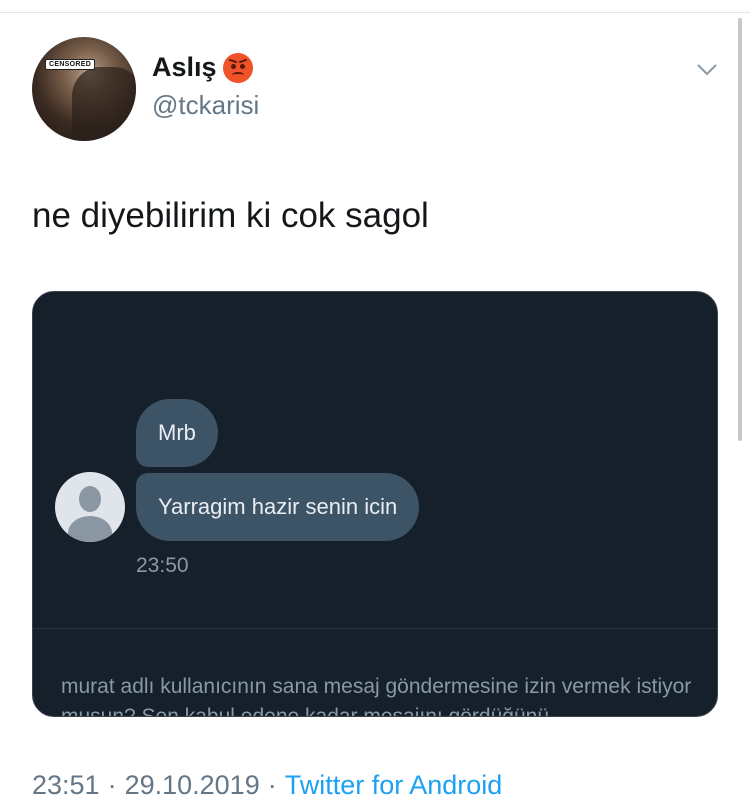 Image resolution: width=750 pixels, height=809 pixels. Describe the element at coordinates (70, 64) in the screenshot. I see `censored-badge: CENSORED` at that location.